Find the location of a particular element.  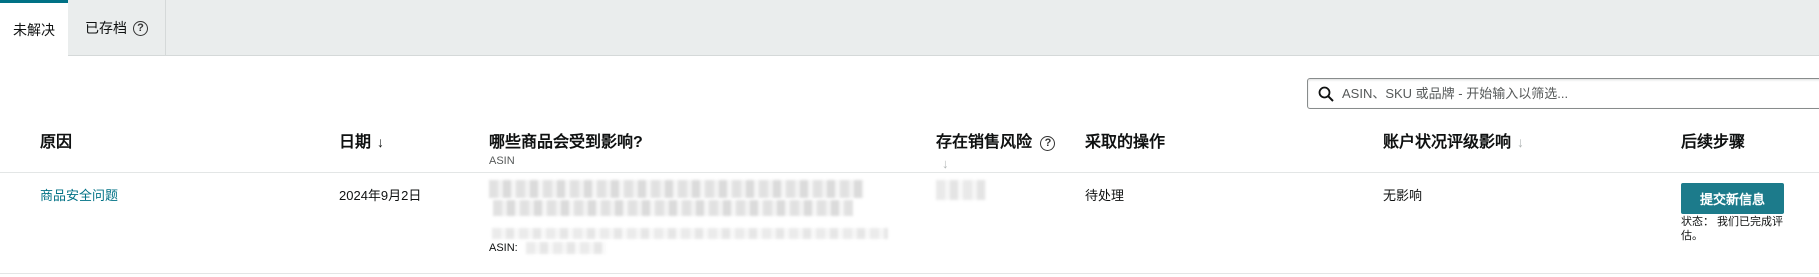

column-header-affected-sub: ASIN is located at coordinates (502, 161).